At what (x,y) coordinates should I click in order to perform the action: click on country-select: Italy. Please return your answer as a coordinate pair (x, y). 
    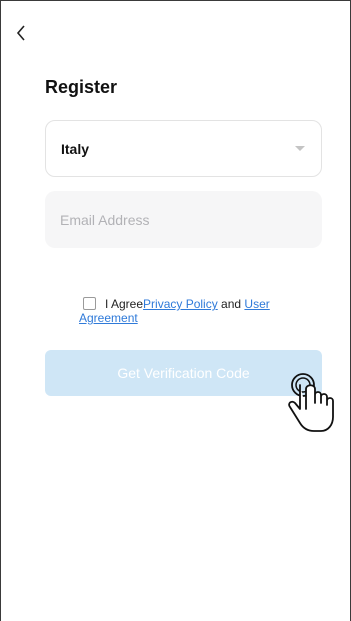
    Looking at the image, I should click on (183, 148).